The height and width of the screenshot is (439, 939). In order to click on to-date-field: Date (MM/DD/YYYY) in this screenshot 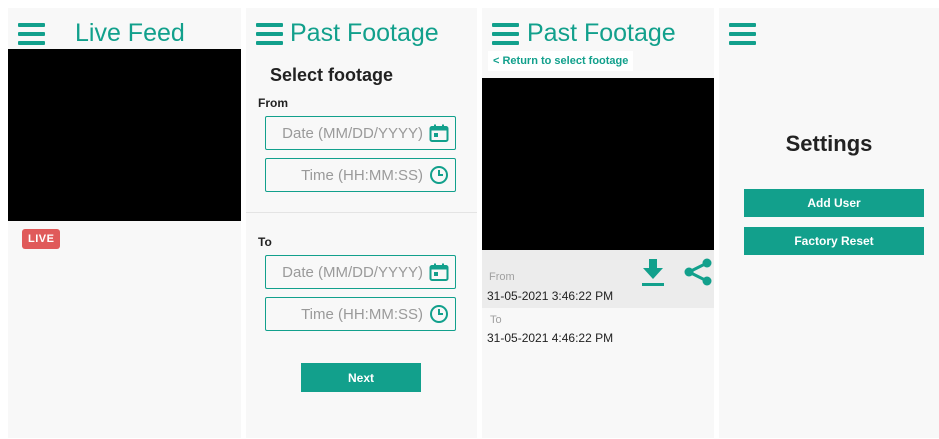, I will do `click(360, 272)`.